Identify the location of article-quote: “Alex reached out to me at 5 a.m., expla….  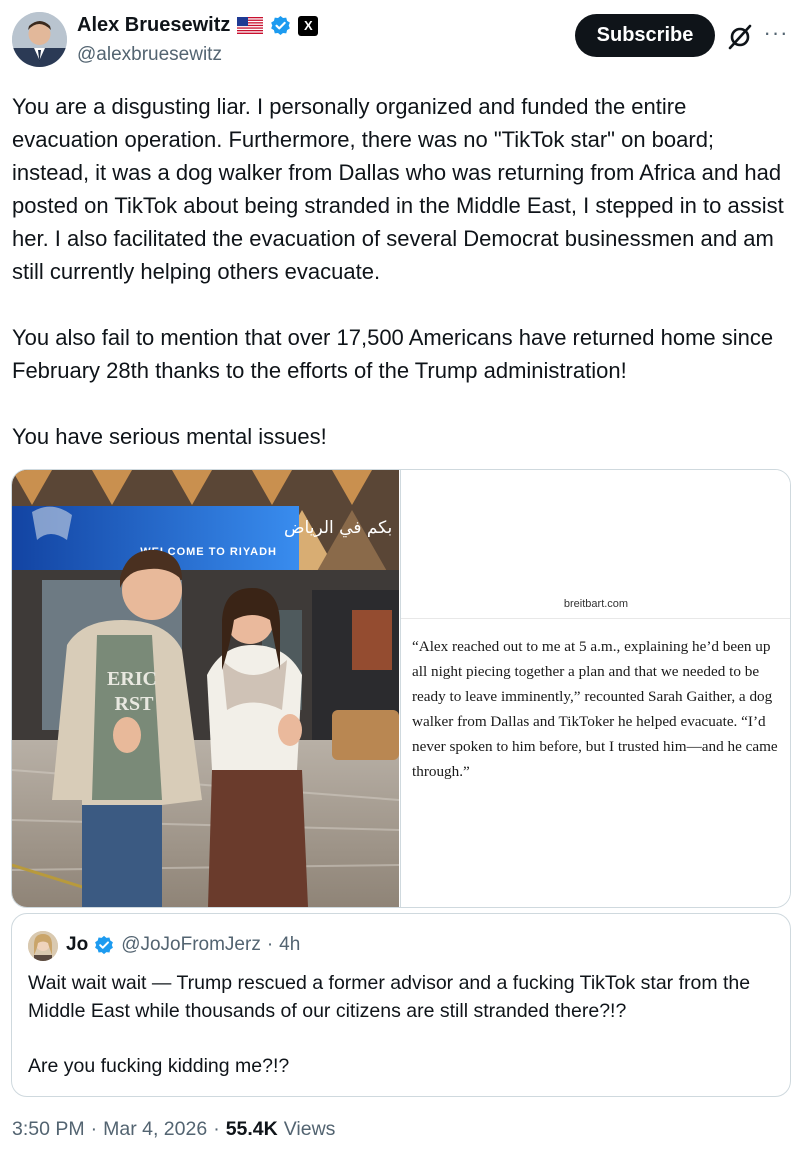
(595, 709).